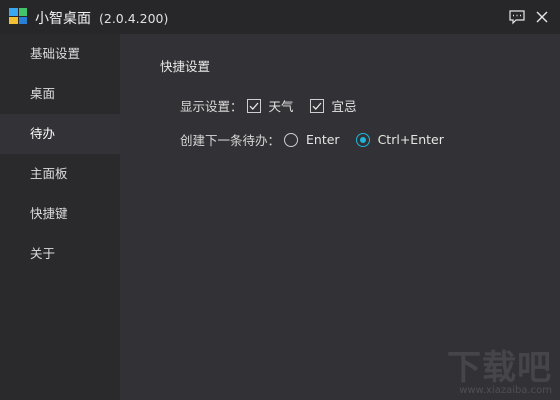 This screenshot has height=400, width=560. I want to click on watermark: 下载吧 www.xiazaiba.com, so click(487, 368).